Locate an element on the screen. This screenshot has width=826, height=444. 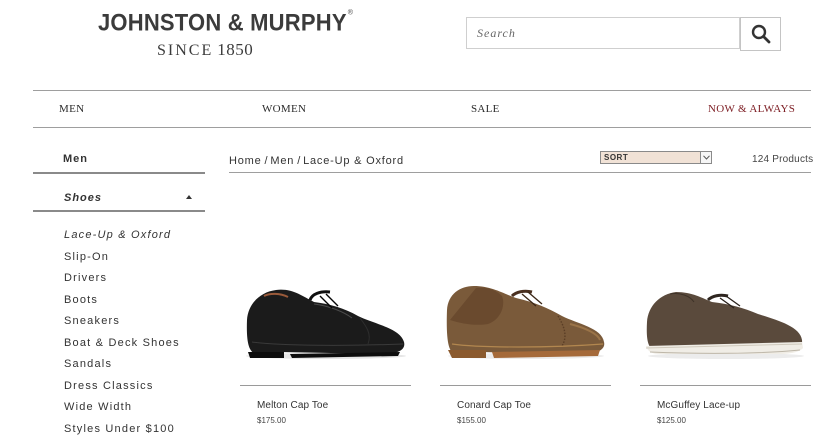
search-icon is located at coordinates (760, 34).